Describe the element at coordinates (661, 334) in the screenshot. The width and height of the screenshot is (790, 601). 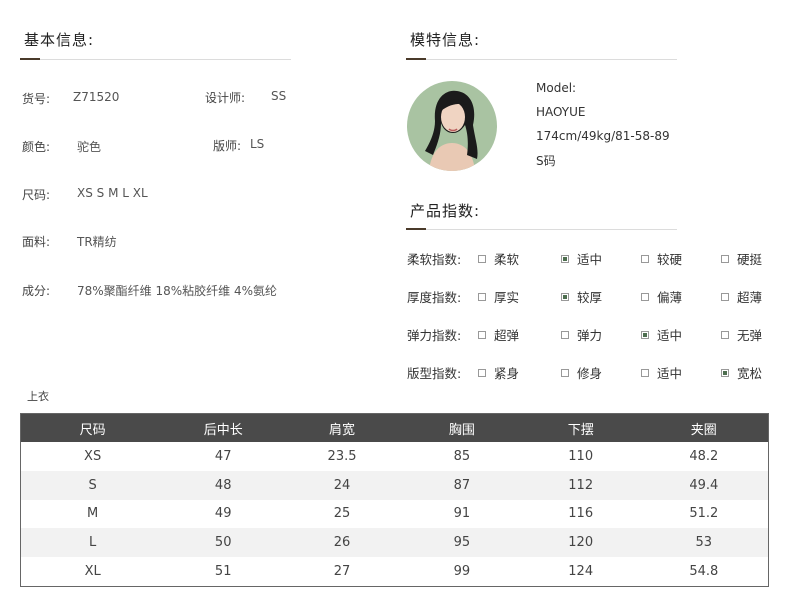
I see `elasticity-option-medium: 适中` at that location.